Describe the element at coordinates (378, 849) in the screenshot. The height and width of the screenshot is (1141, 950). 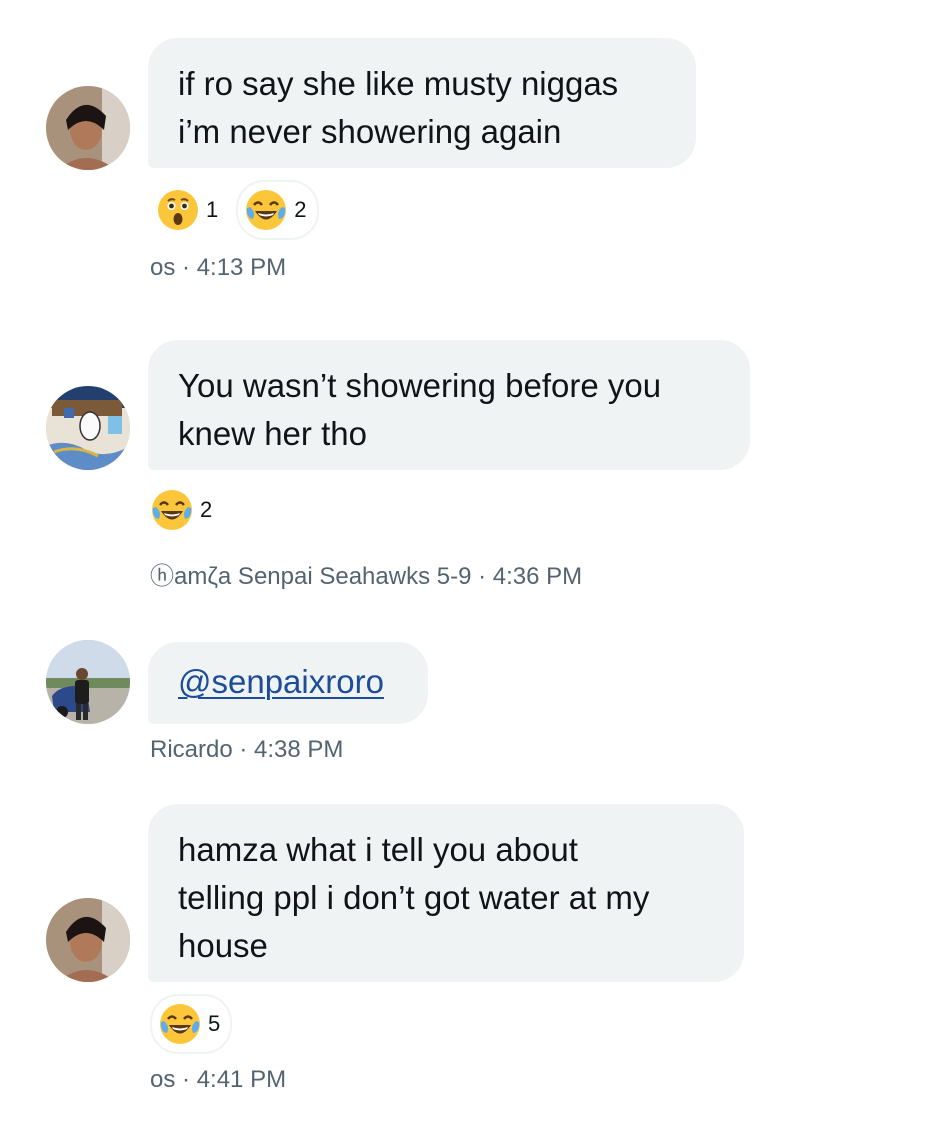
I see `message-text: hamza what i tell you about` at that location.